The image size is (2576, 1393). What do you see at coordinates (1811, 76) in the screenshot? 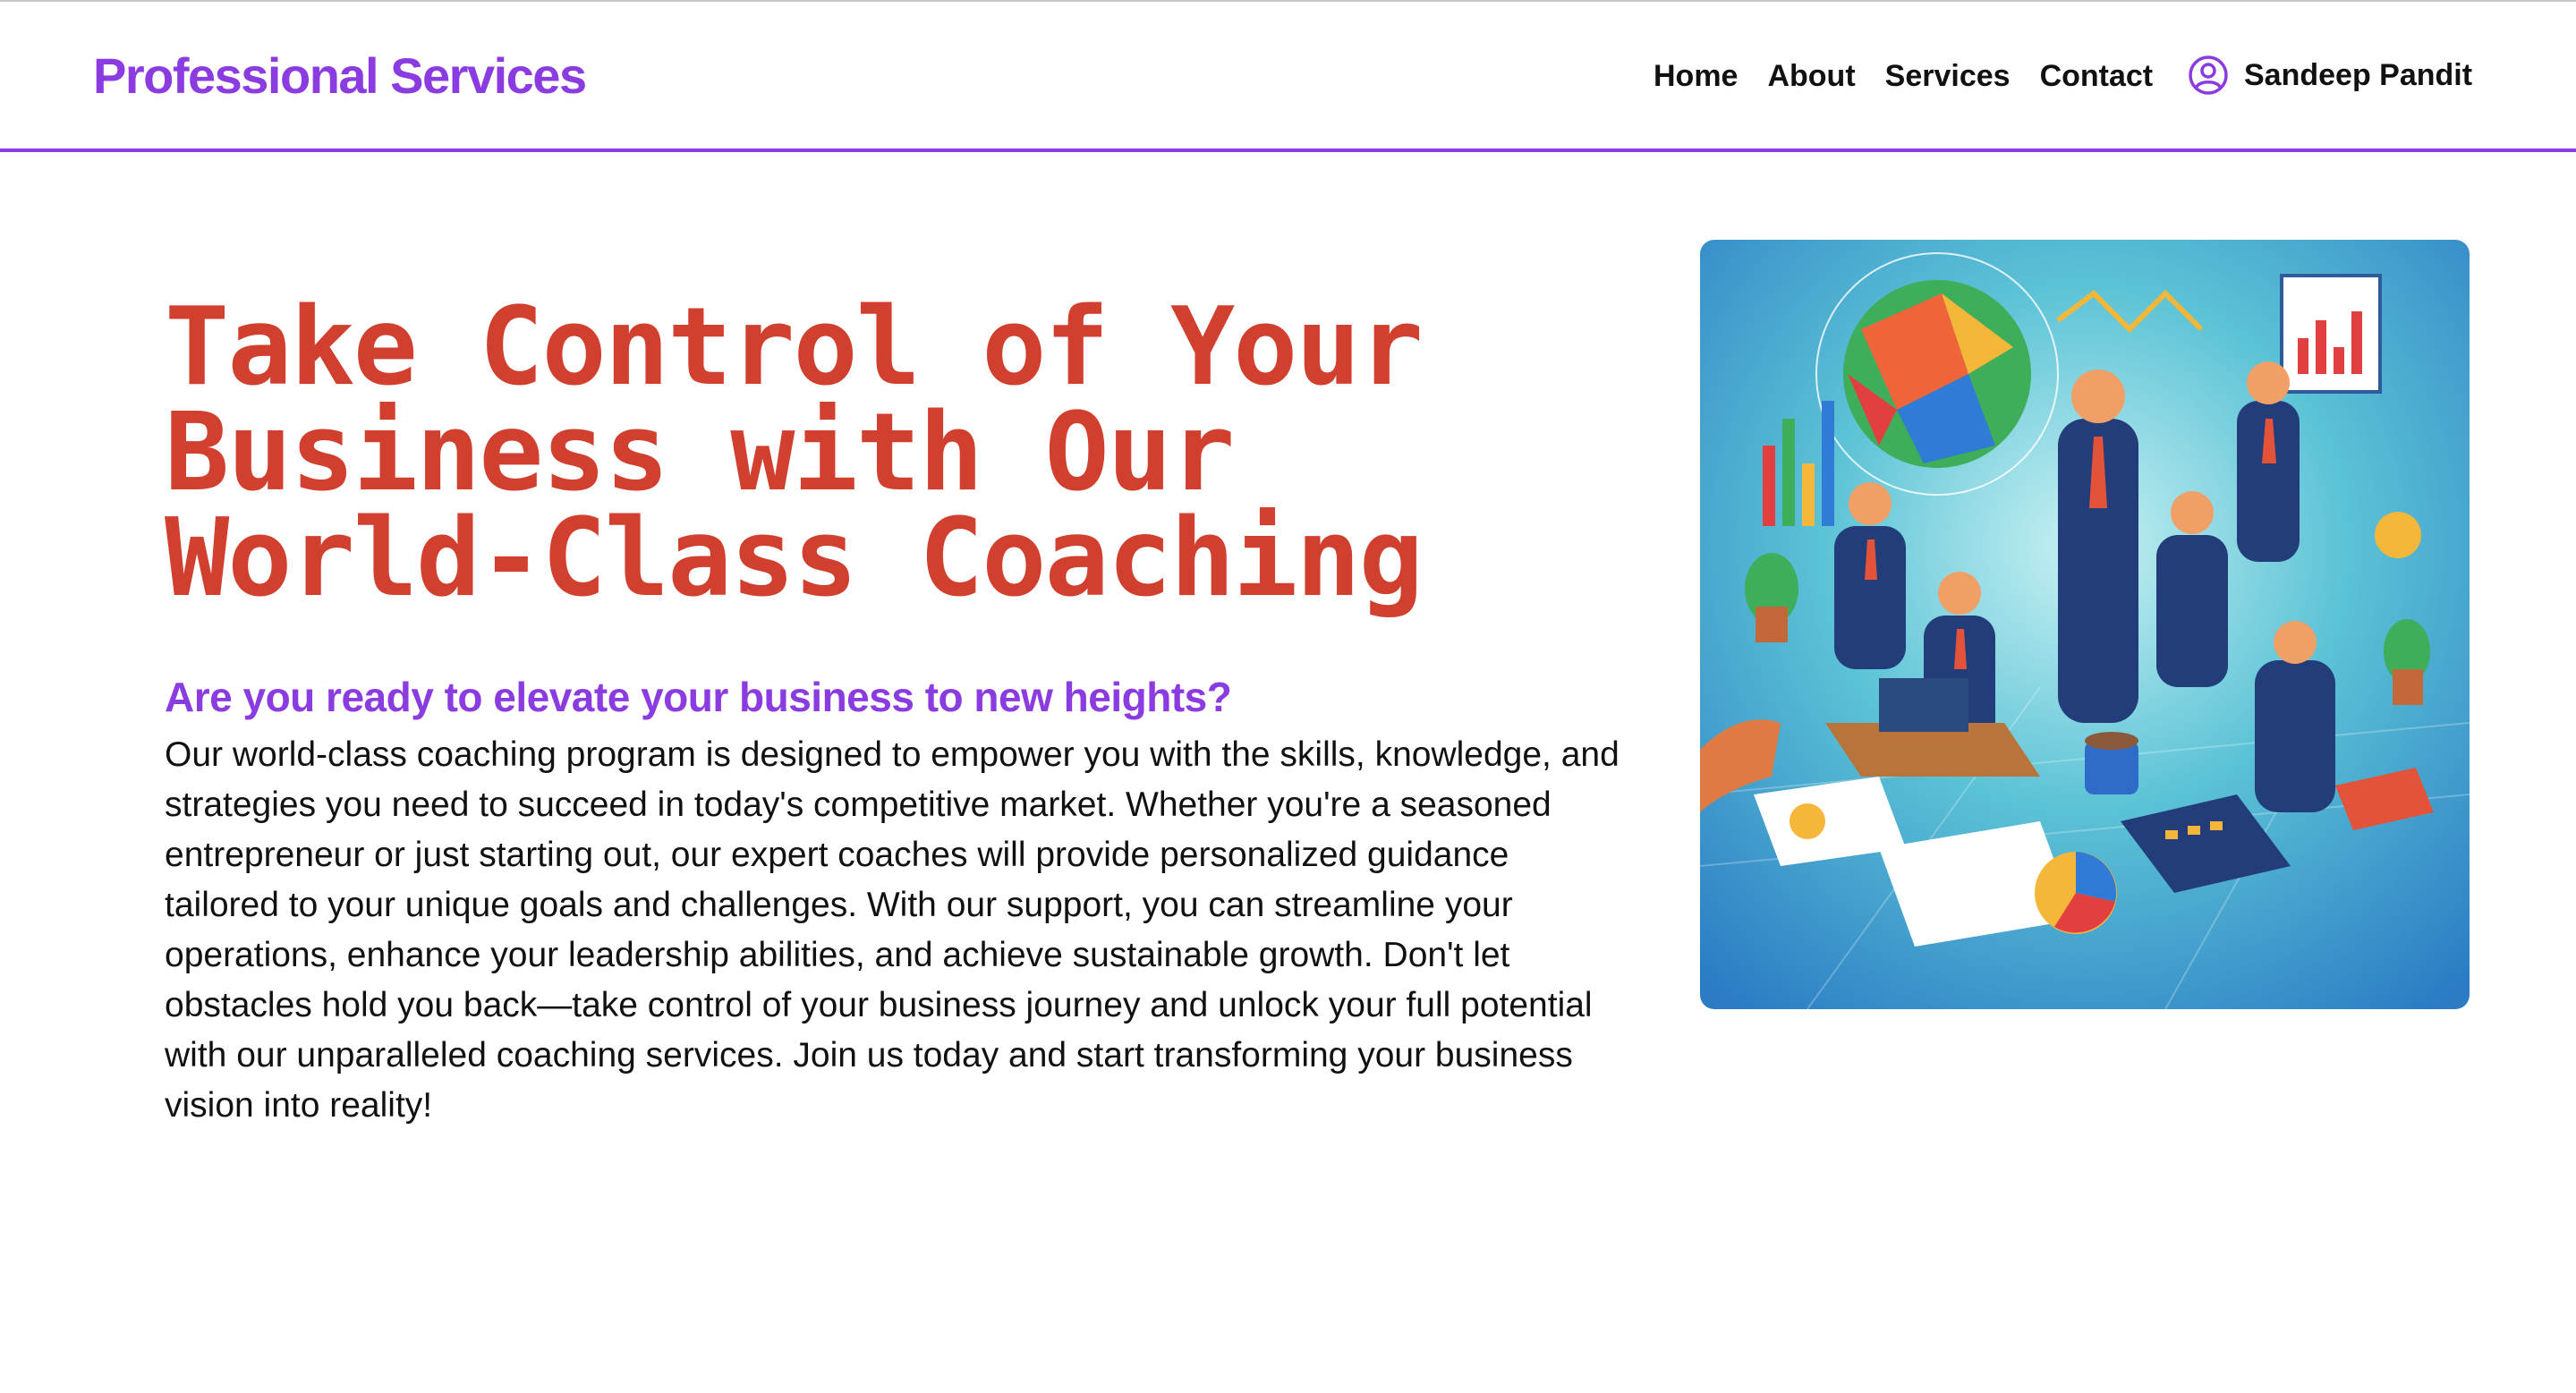
I see `nav-about-link: About` at bounding box center [1811, 76].